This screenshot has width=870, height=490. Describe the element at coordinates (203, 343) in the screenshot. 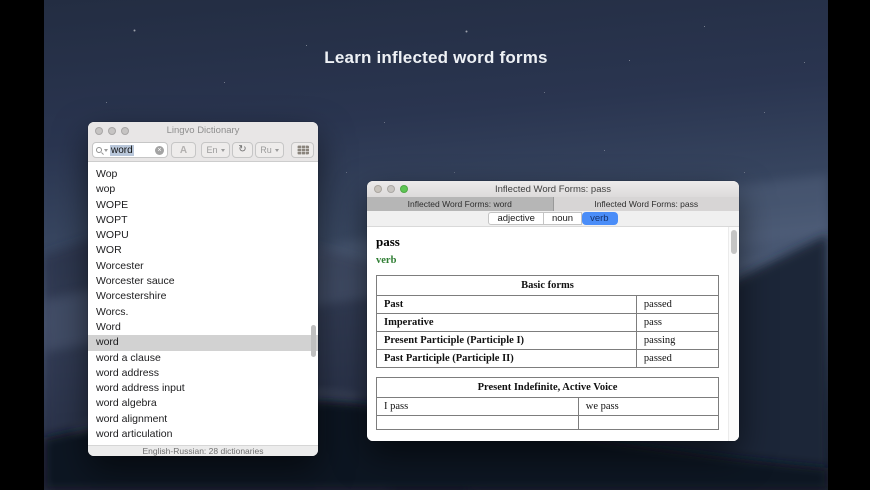

I see `list-item: word` at that location.